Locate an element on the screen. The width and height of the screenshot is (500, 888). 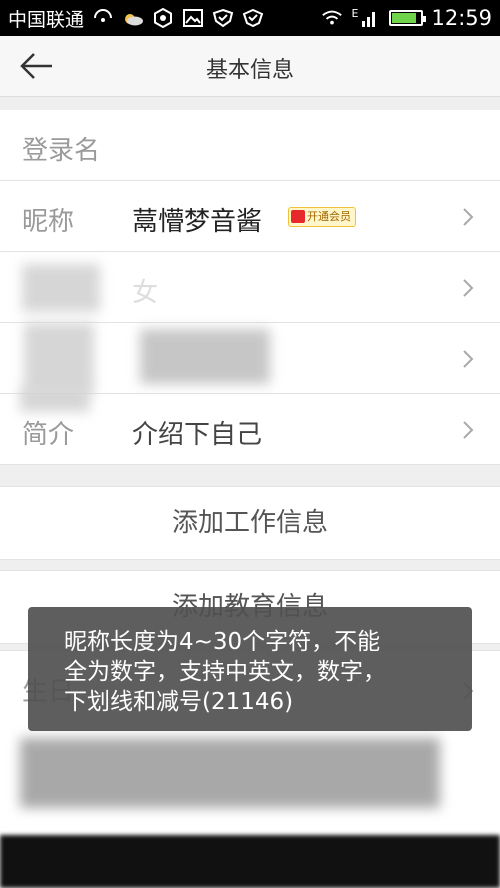
weather-cloud-icon is located at coordinates (133, 18).